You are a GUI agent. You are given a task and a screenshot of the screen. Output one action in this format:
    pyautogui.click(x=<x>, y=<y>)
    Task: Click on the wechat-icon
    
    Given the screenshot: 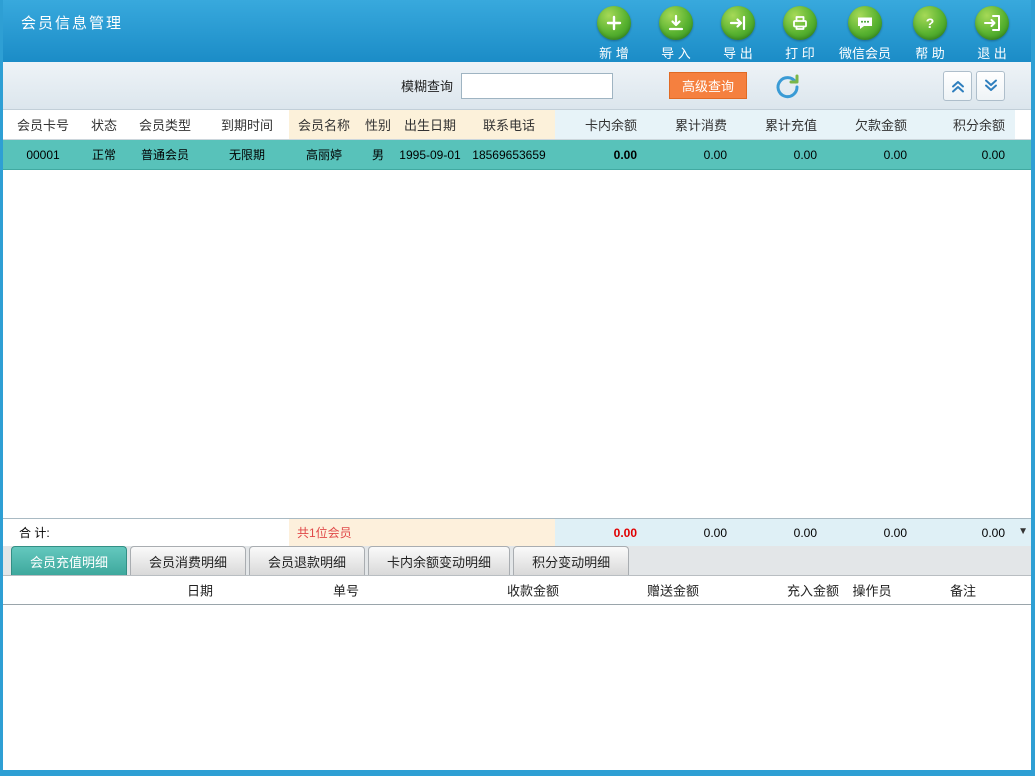 What is the action you would take?
    pyautogui.click(x=864, y=23)
    